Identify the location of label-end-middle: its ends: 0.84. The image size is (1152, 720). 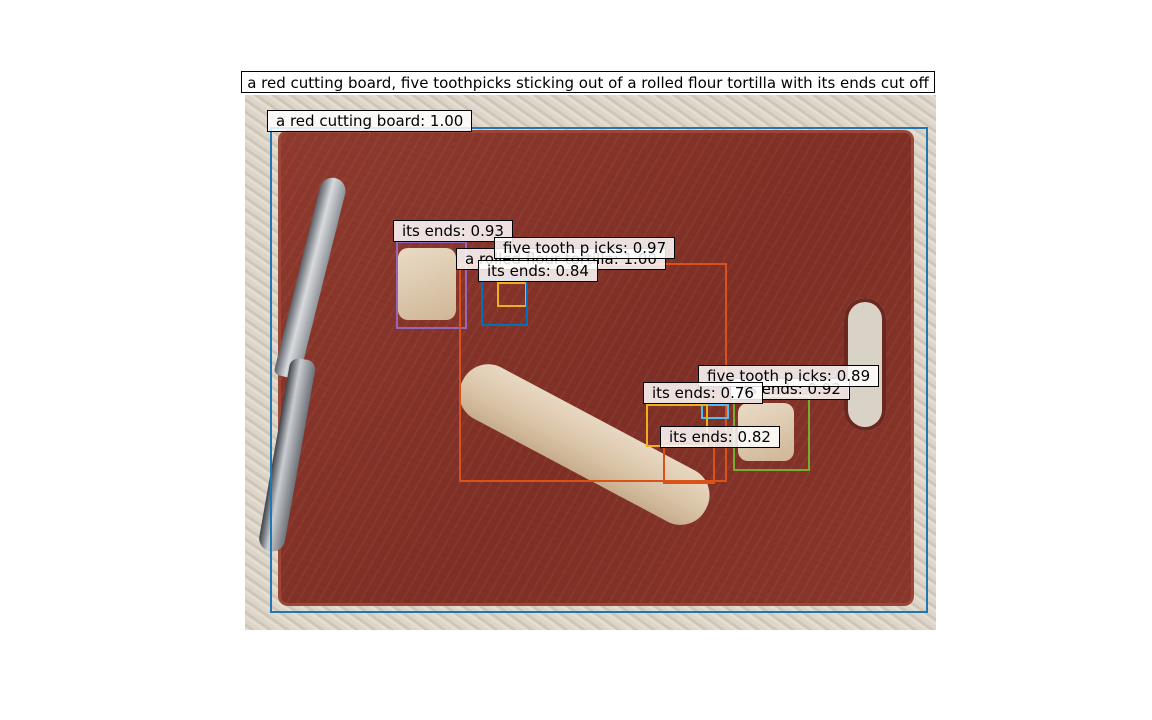
(538, 271).